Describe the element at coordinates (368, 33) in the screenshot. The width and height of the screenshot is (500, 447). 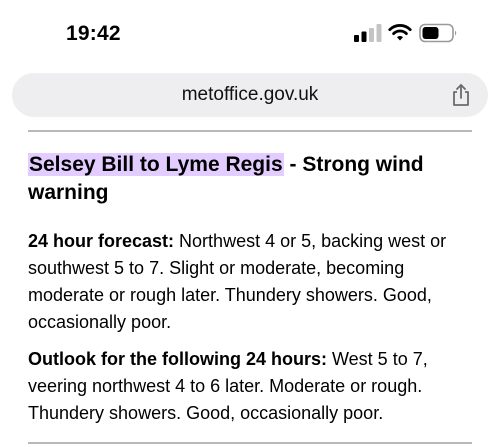
I see `signal-icon` at that location.